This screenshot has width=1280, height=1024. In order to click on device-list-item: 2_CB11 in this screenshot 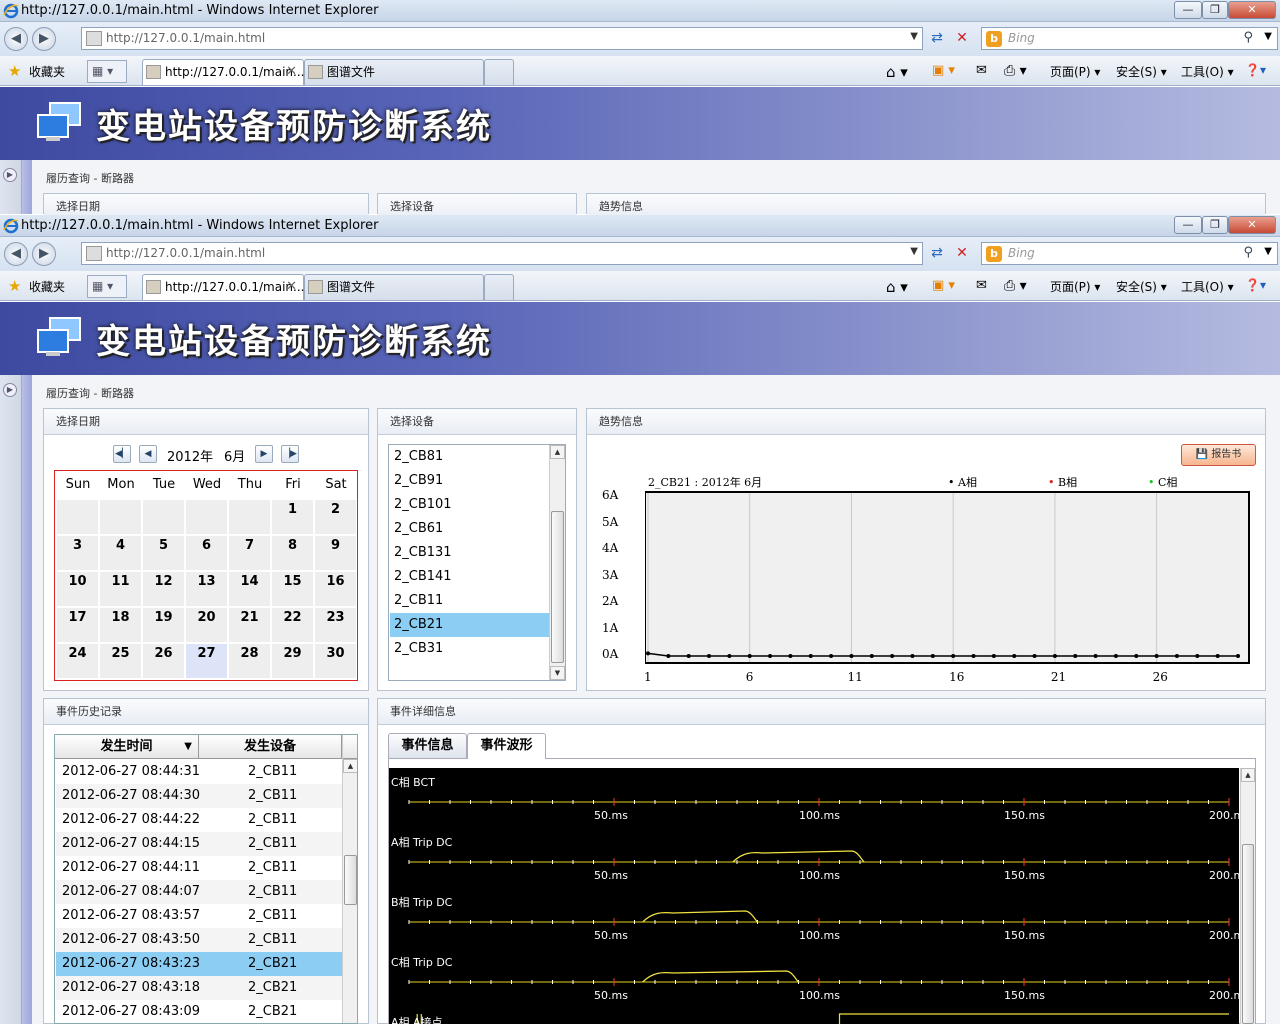, I will do `click(470, 601)`.